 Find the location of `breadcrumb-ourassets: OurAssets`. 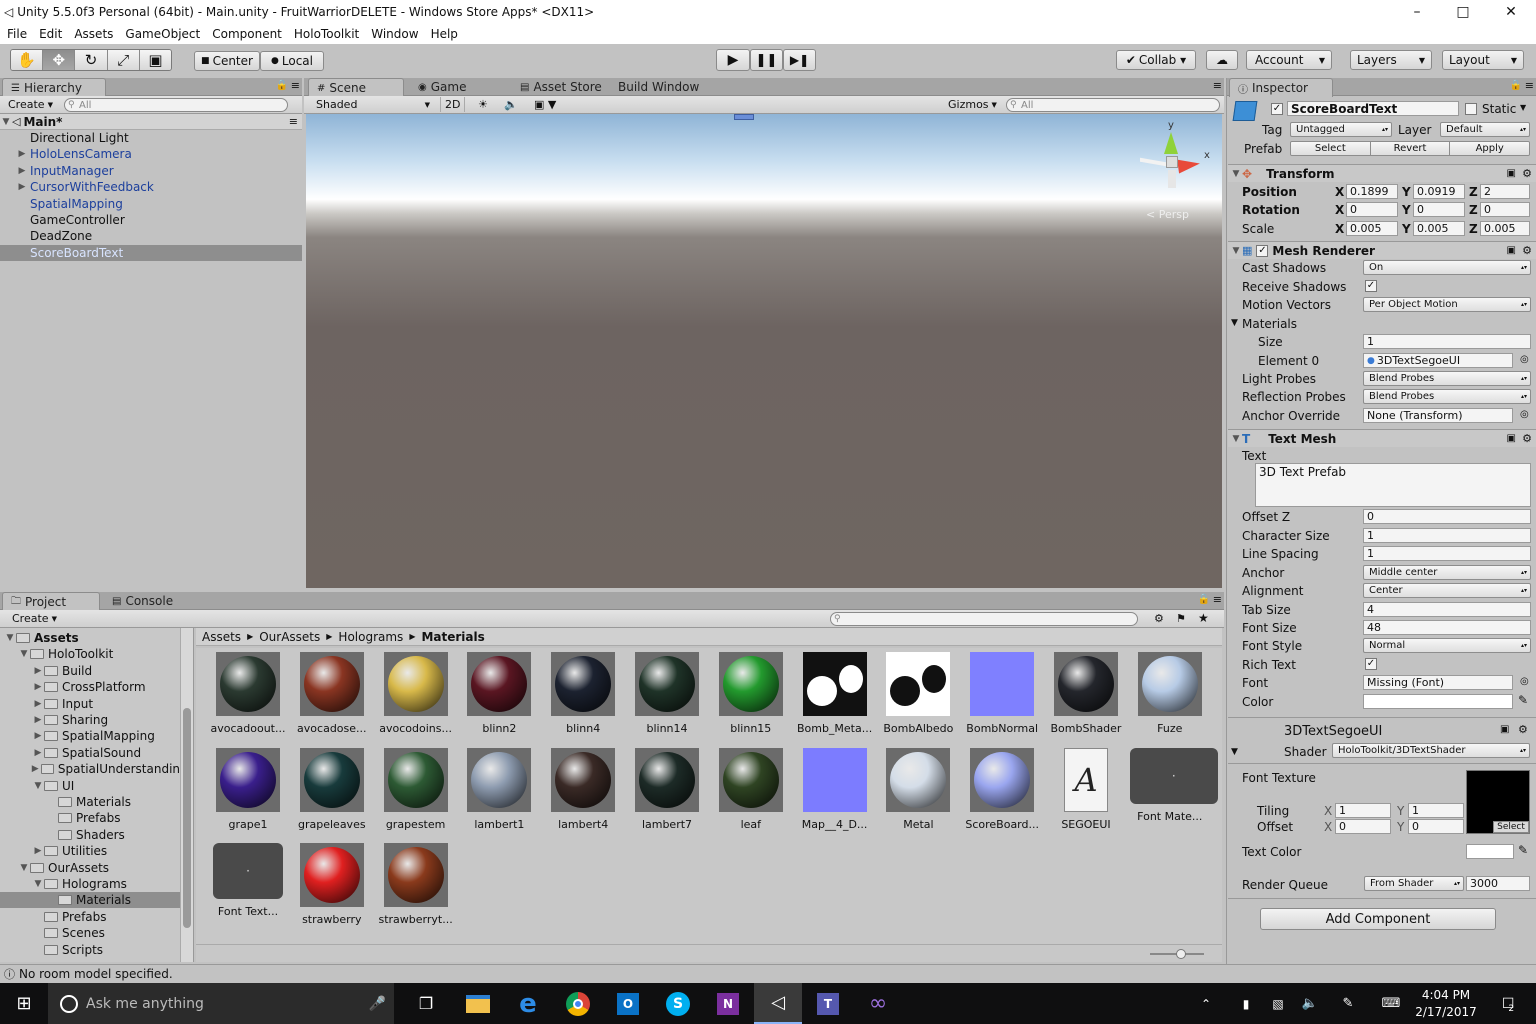

breadcrumb-ourassets: OurAssets is located at coordinates (289, 637).